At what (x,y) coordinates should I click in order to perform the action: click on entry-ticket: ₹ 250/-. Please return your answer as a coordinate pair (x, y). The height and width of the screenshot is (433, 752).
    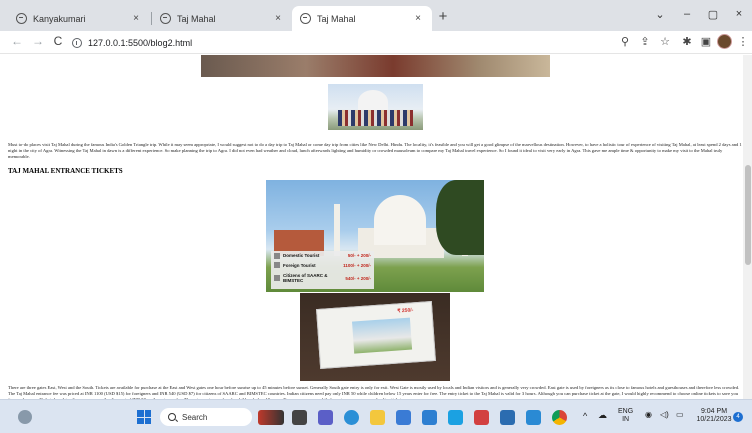
    Looking at the image, I should click on (376, 335).